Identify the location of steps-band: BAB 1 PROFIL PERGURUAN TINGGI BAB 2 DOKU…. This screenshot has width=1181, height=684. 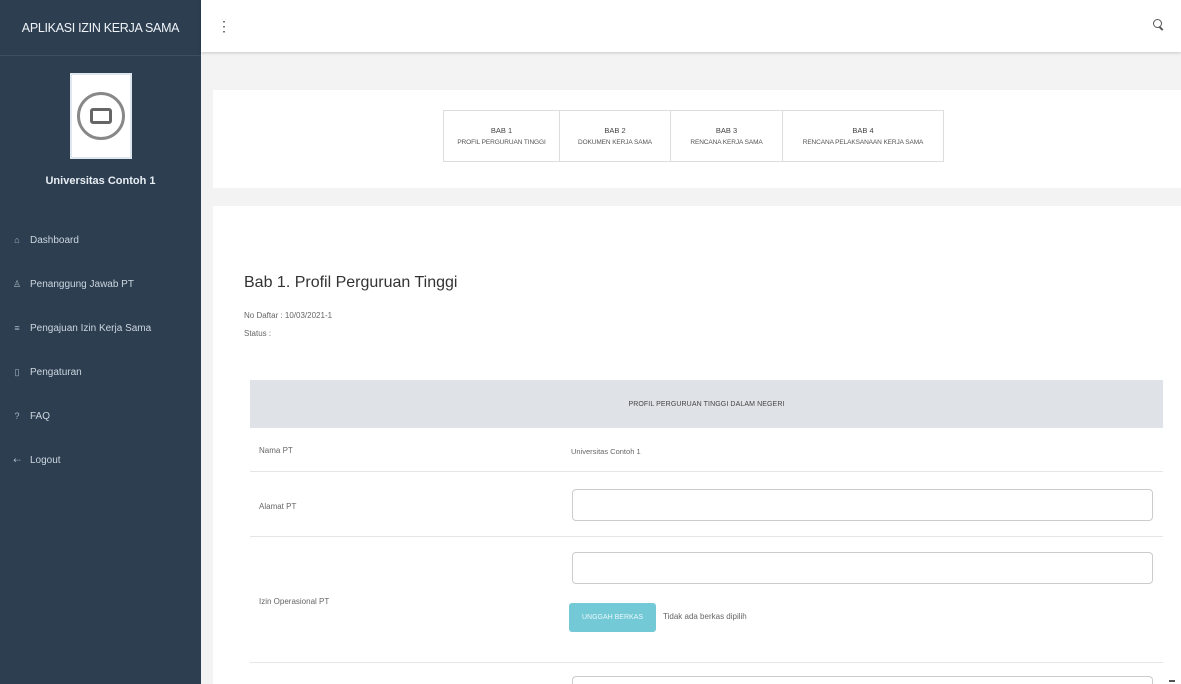
(697, 139).